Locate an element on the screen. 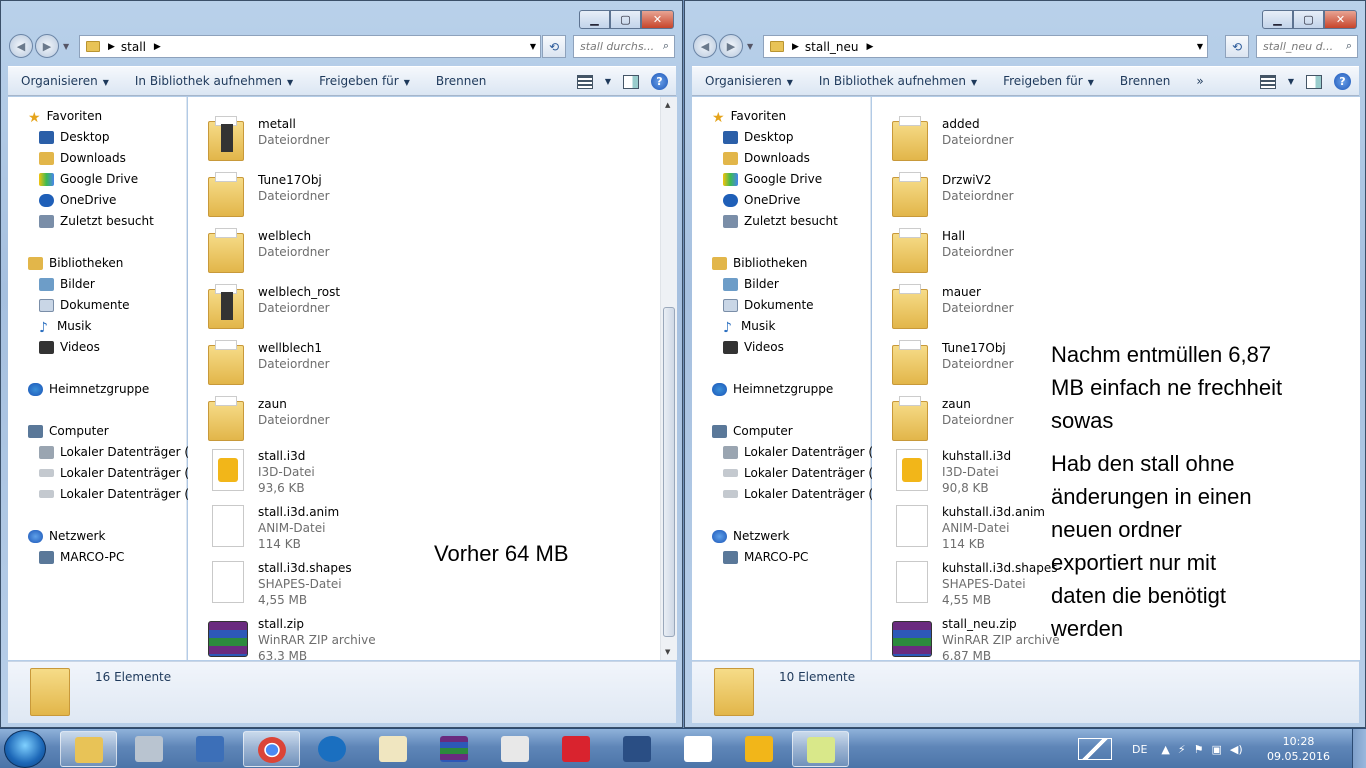  nav-homegroup: Heimnetzgruppe is located at coordinates (88, 389).